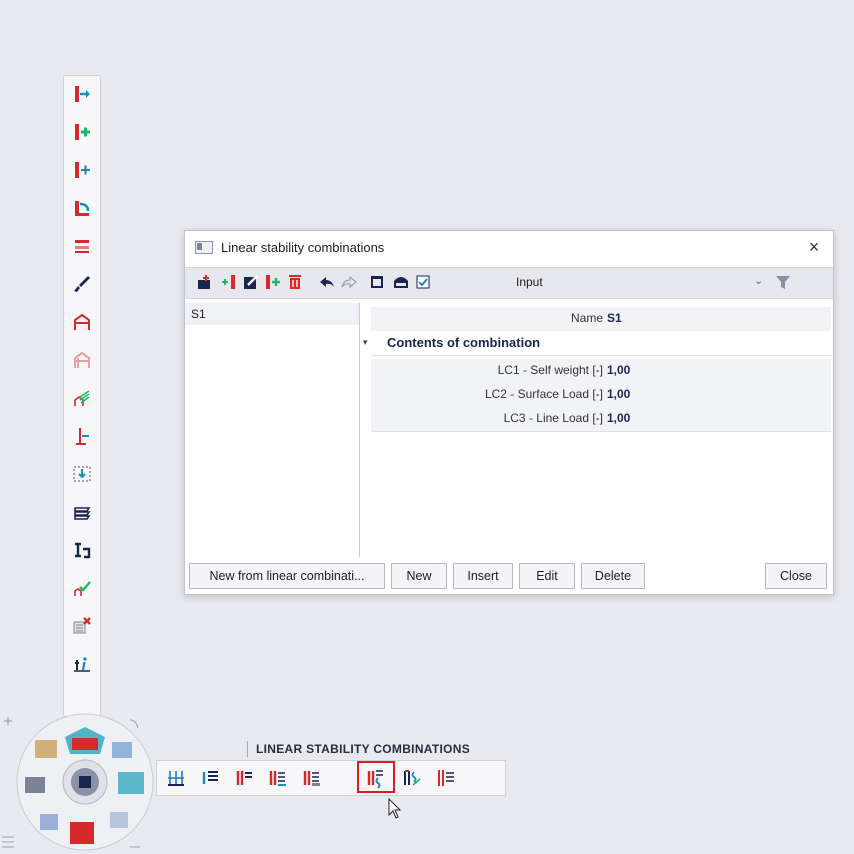  Describe the element at coordinates (464, 342) in the screenshot. I see `section-label: Contents of combination` at that location.